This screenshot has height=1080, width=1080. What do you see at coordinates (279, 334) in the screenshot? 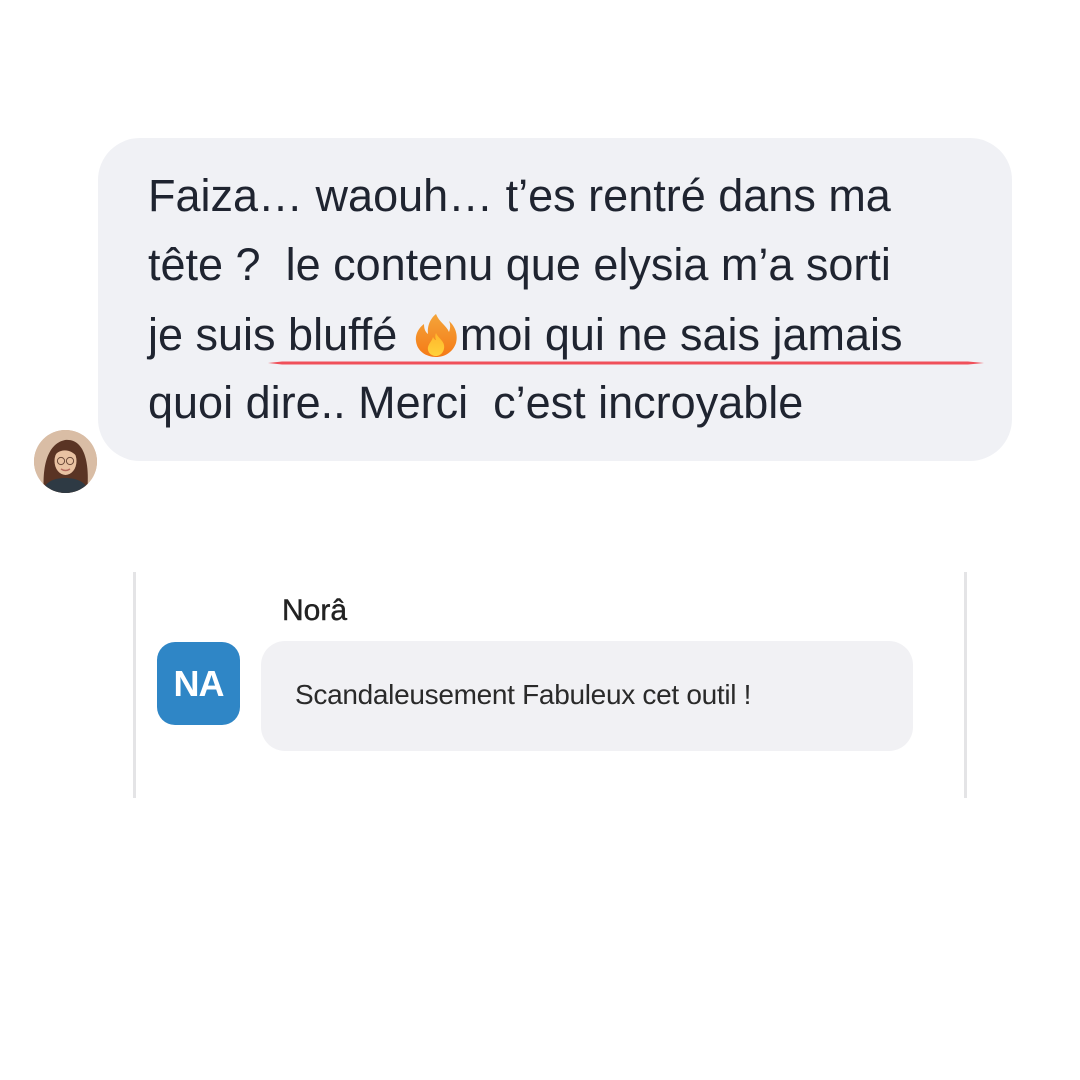
I see `message-text-segment: je suis bluffé` at bounding box center [279, 334].